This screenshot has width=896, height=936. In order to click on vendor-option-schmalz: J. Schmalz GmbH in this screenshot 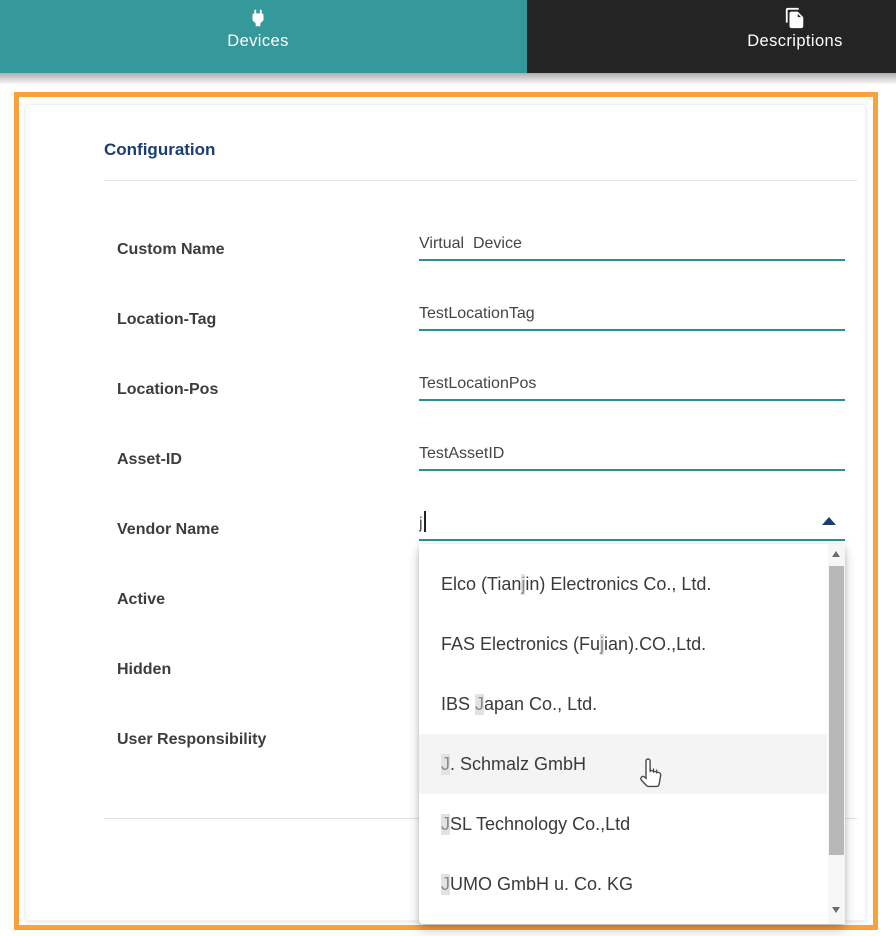, I will do `click(623, 764)`.